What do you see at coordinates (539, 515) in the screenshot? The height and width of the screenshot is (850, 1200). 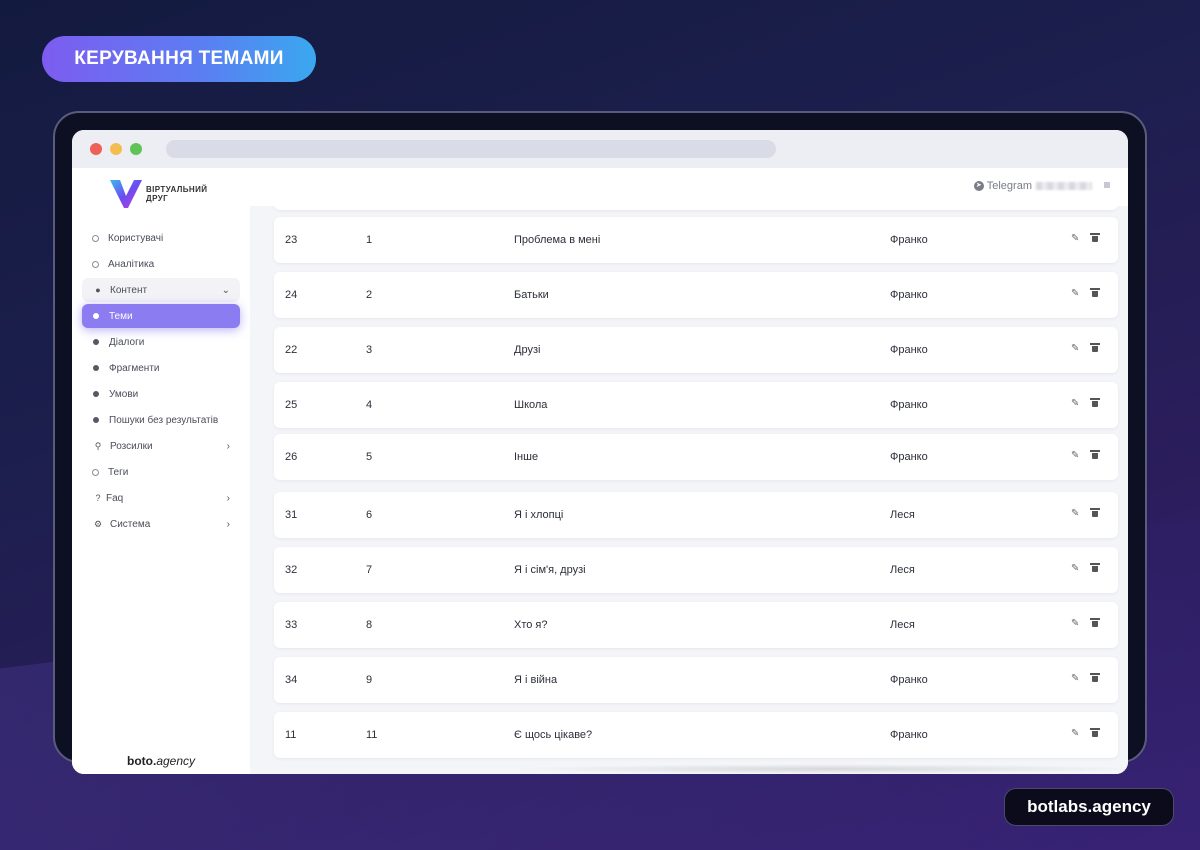 I see `topic-name: Я і хлопці` at bounding box center [539, 515].